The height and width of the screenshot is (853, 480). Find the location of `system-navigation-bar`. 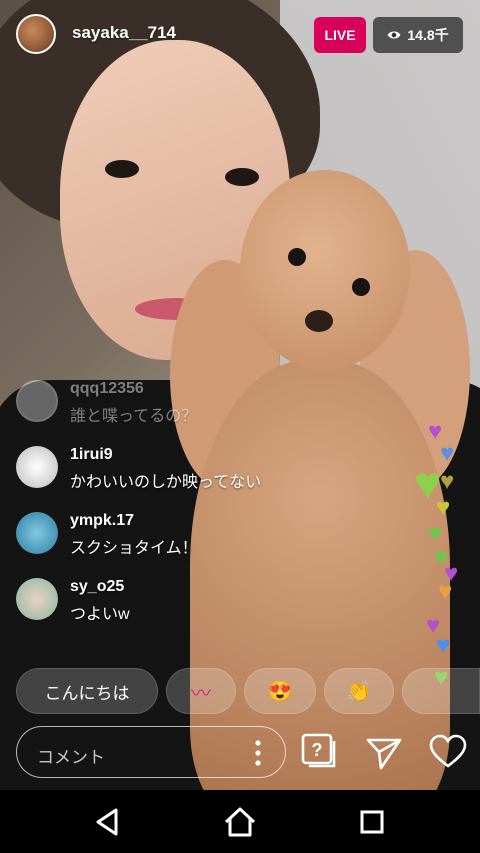

system-navigation-bar is located at coordinates (240, 821).